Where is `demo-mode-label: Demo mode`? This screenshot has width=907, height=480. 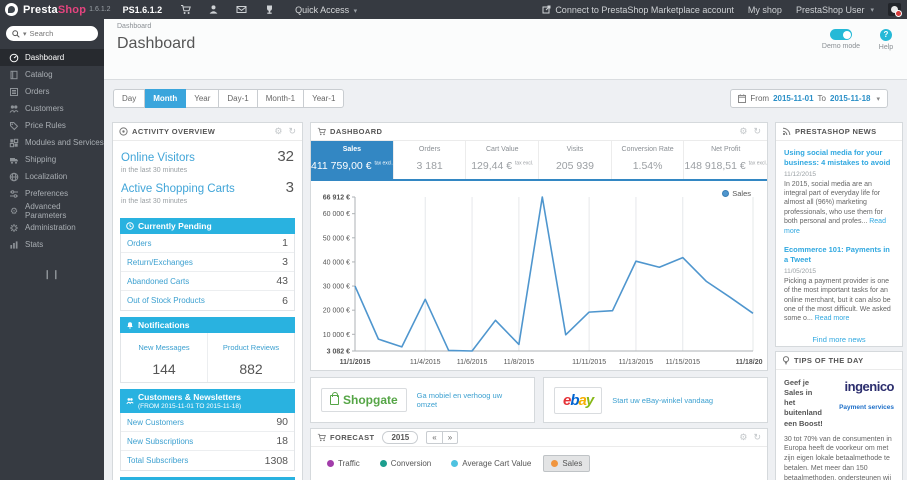
demo-mode-label: Demo mode is located at coordinates (841, 46).